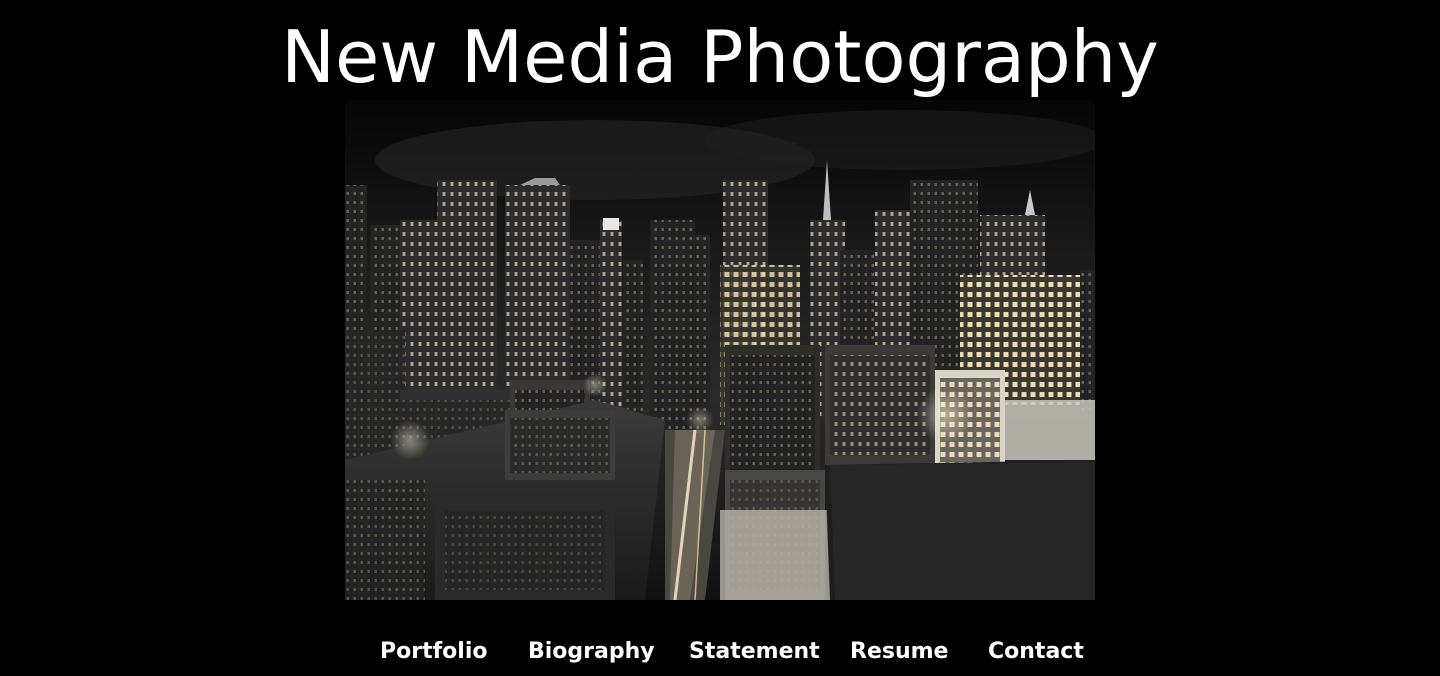 This screenshot has height=676, width=1440. Describe the element at coordinates (434, 652) in the screenshot. I see `nav-link-portfolio: Portfolio` at that location.